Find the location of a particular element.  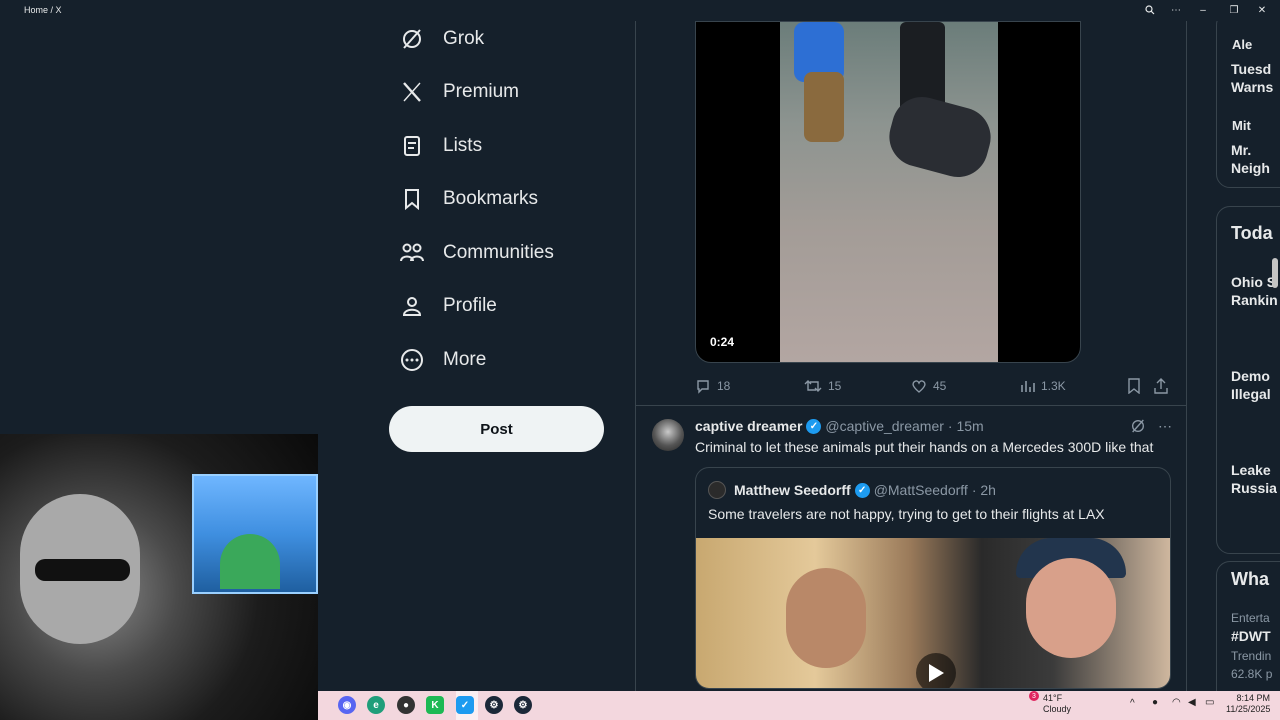

share-icon is located at coordinates (1161, 386).